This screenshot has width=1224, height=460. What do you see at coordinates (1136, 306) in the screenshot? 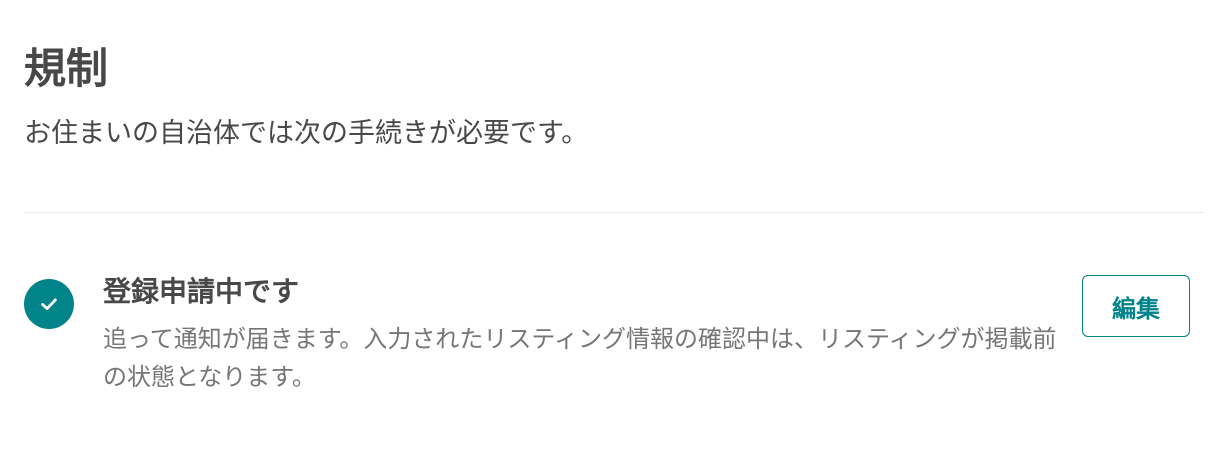
I see `edit-button: 編集` at bounding box center [1136, 306].